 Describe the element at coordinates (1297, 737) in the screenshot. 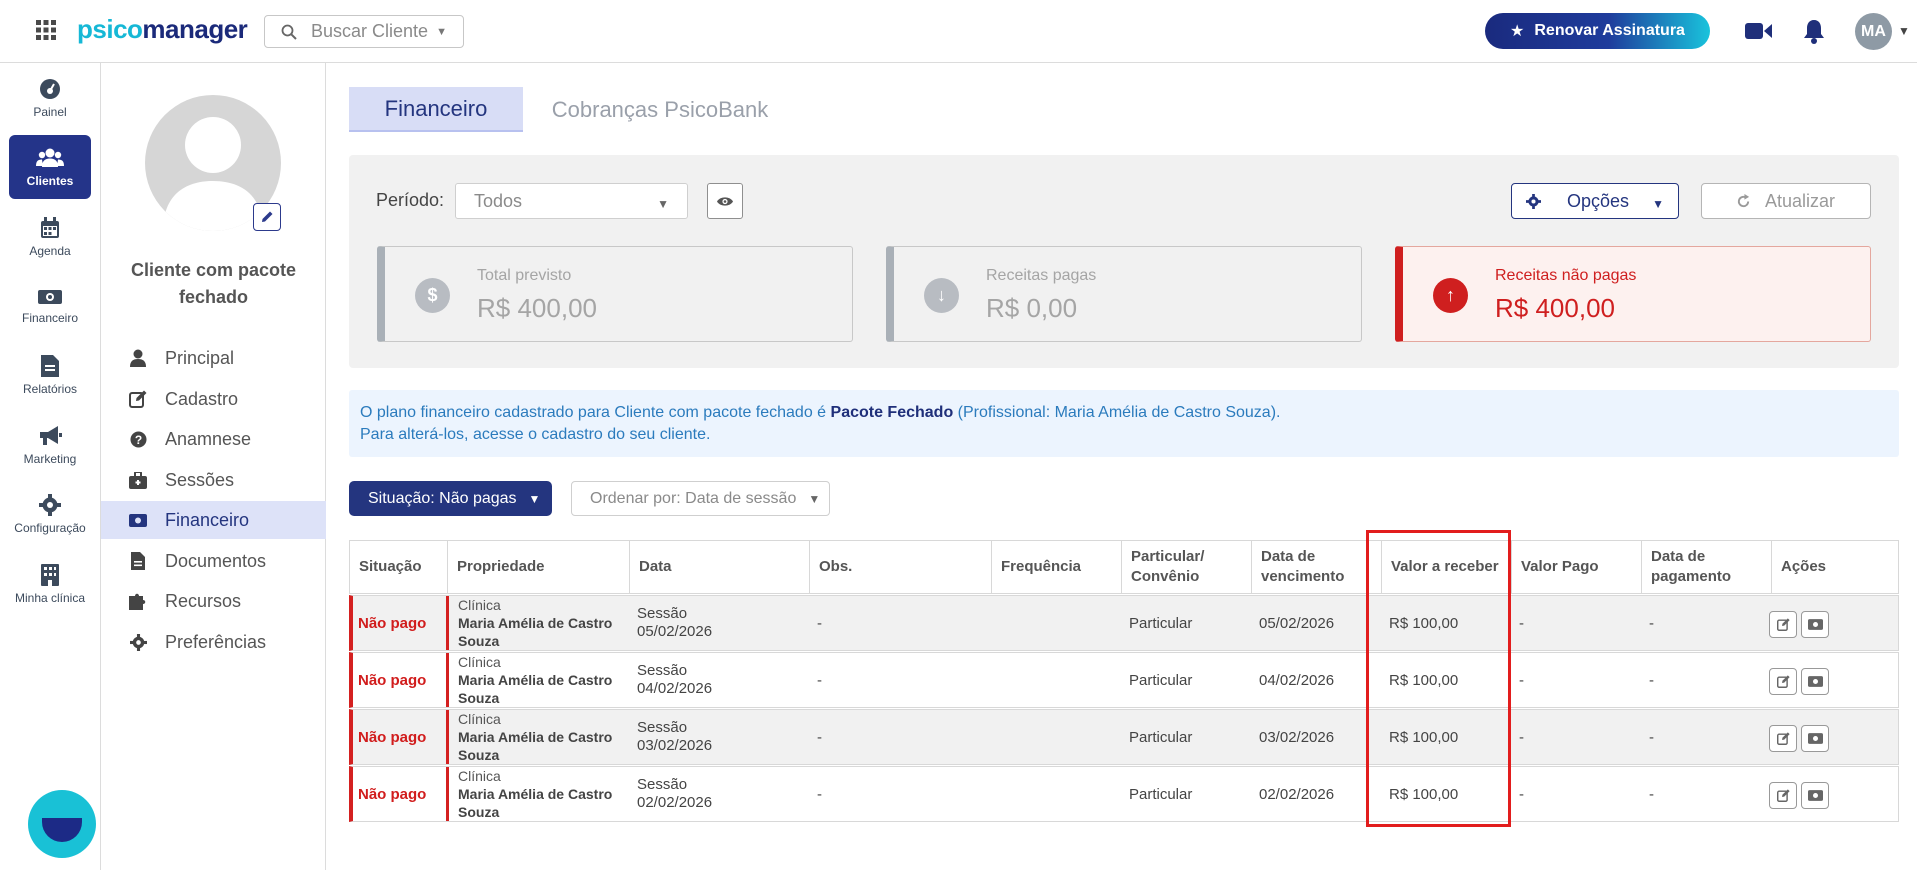

I see `cell-venc: 03/02/2026` at that location.